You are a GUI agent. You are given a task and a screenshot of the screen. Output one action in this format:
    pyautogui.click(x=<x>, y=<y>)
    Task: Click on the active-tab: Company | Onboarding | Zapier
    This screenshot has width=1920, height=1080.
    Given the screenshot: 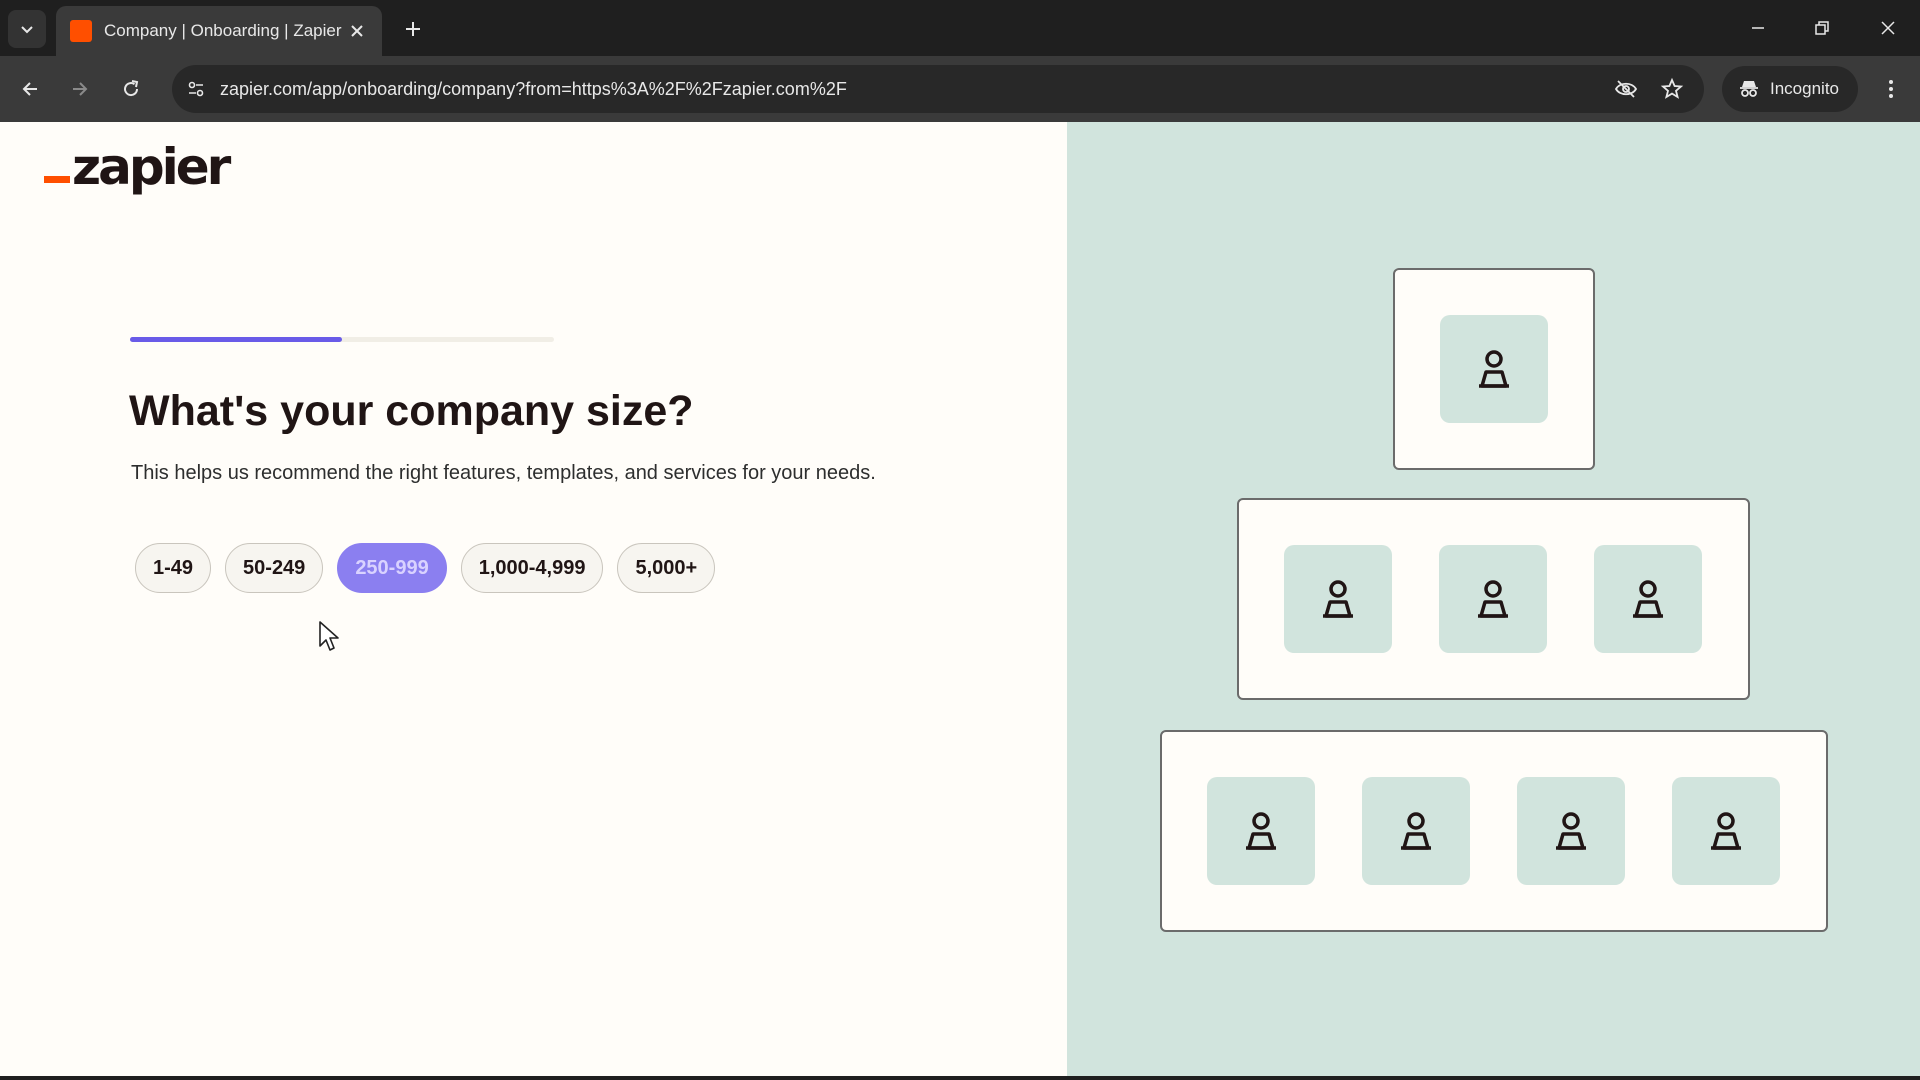 What is the action you would take?
    pyautogui.click(x=219, y=31)
    